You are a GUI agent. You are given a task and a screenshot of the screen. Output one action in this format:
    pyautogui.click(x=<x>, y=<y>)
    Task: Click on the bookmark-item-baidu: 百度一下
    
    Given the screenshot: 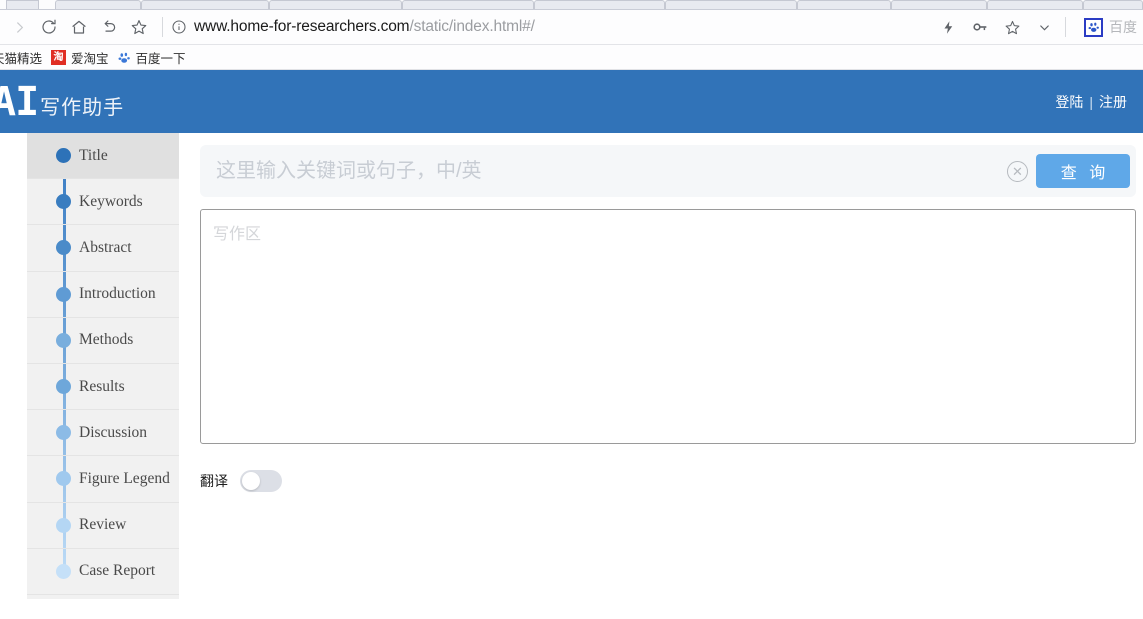 What is the action you would take?
    pyautogui.click(x=152, y=57)
    